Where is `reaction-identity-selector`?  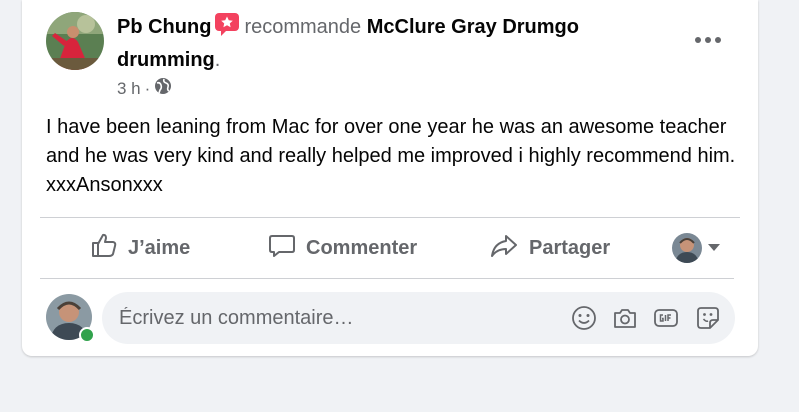
reaction-identity-selector is located at coordinates (696, 248).